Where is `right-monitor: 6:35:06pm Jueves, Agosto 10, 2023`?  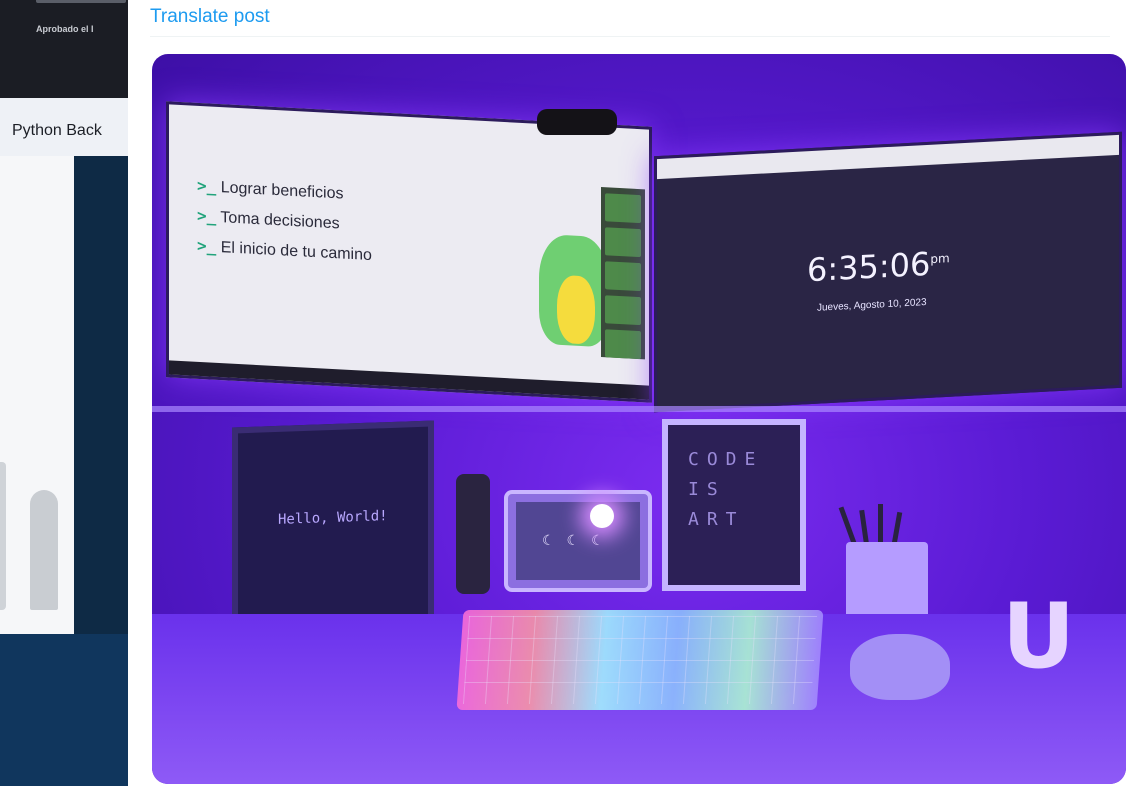
right-monitor: 6:35:06pm Jueves, Agosto 10, 2023 is located at coordinates (888, 272).